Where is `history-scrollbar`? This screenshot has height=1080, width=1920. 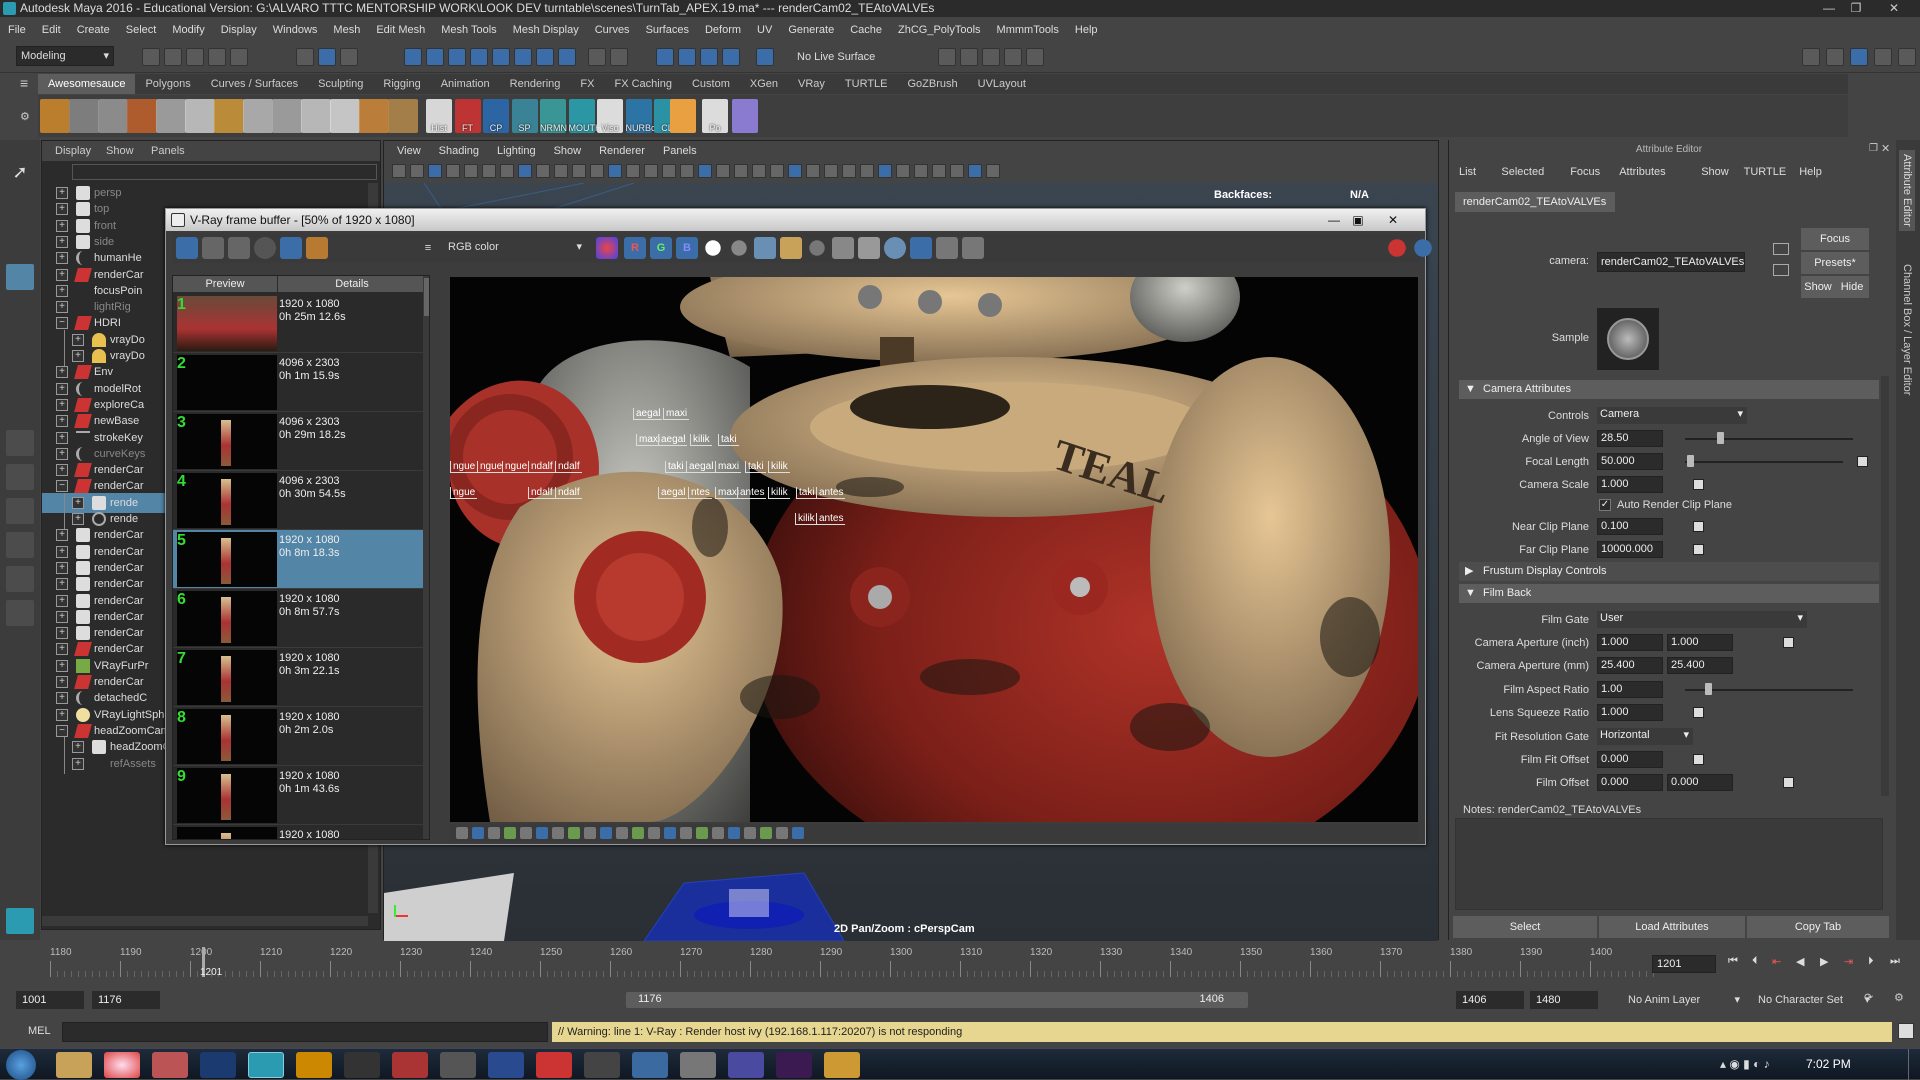
history-scrollbar is located at coordinates (426, 557).